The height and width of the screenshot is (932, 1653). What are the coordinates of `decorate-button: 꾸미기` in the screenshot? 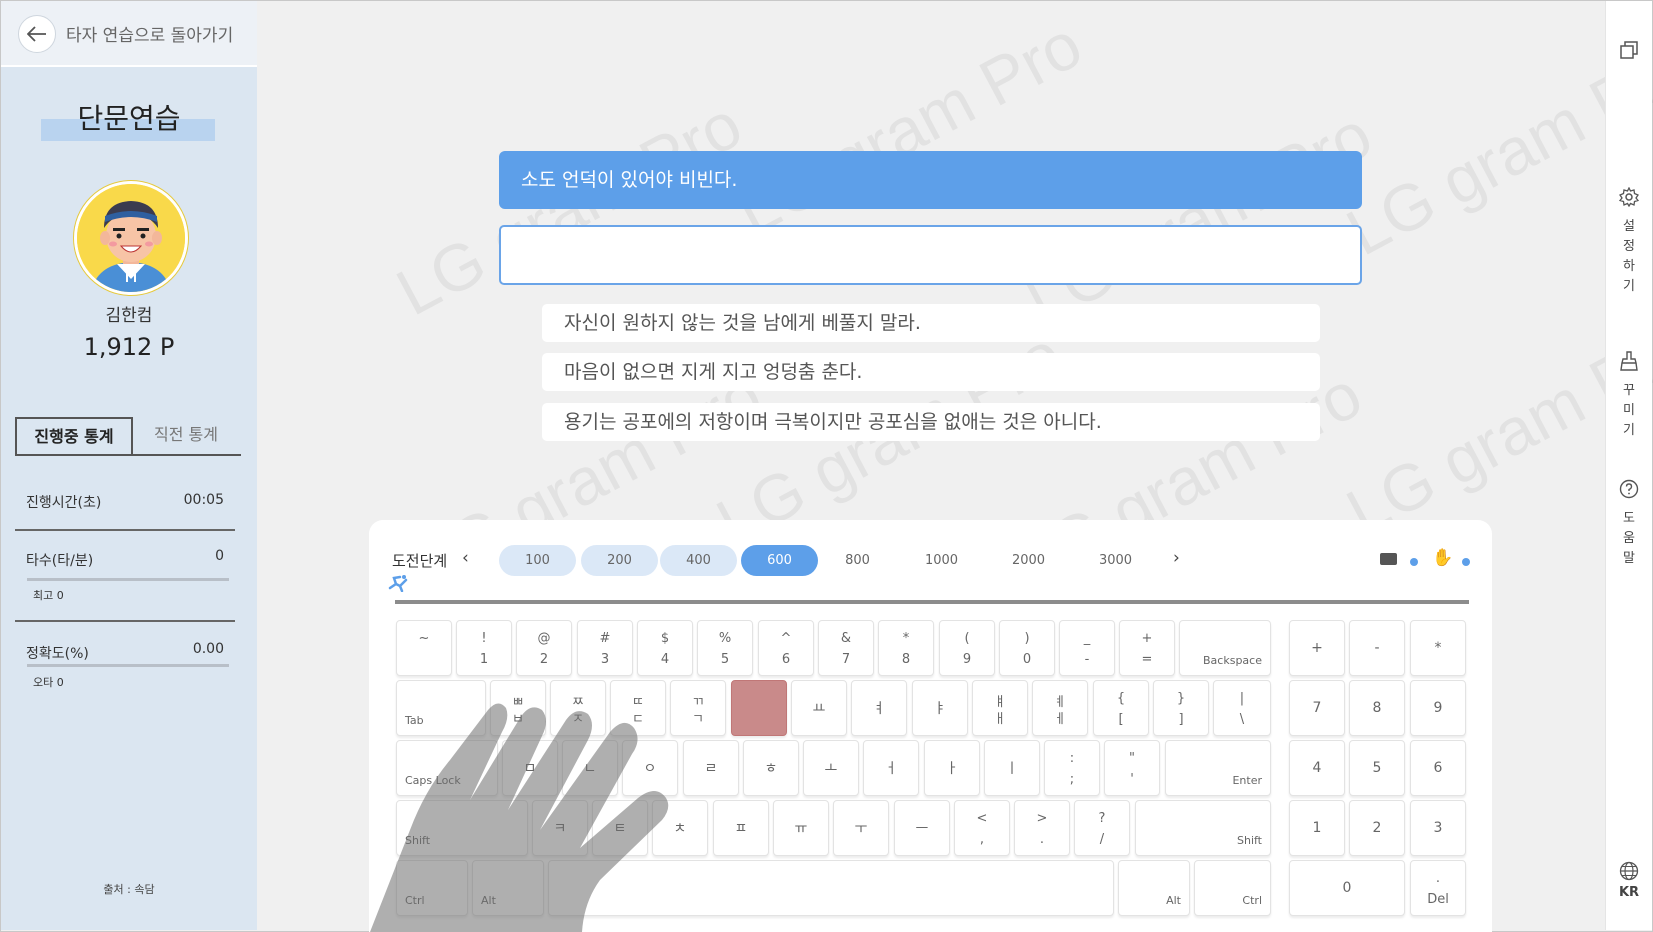 It's located at (1629, 396).